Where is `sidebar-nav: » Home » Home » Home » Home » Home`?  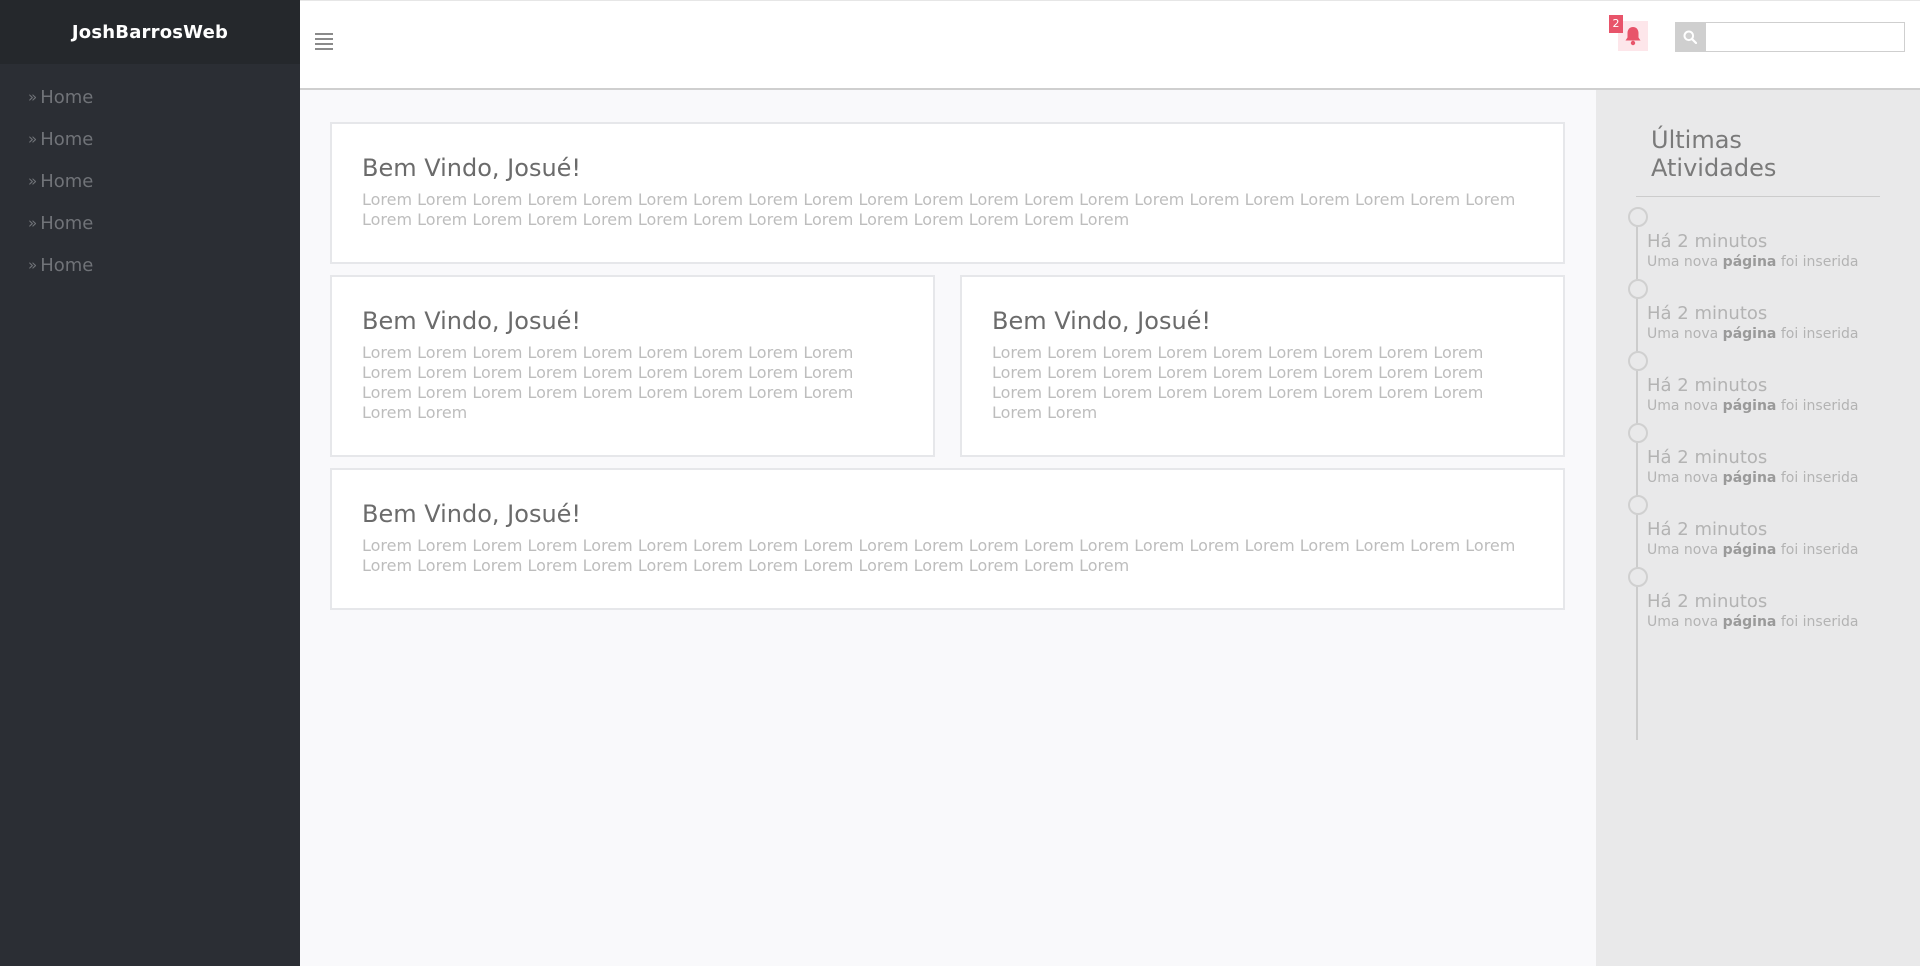 sidebar-nav: » Home » Home » Home » Home » Home is located at coordinates (150, 175).